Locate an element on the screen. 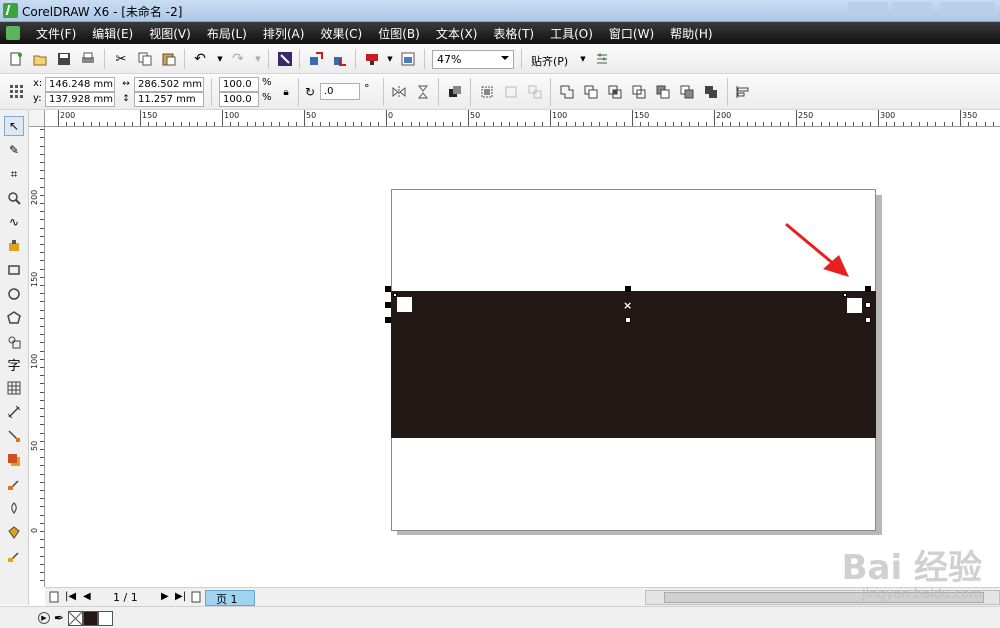 The height and width of the screenshot is (628, 1000). snap-dropdown-icon: ▼ is located at coordinates (583, 59).